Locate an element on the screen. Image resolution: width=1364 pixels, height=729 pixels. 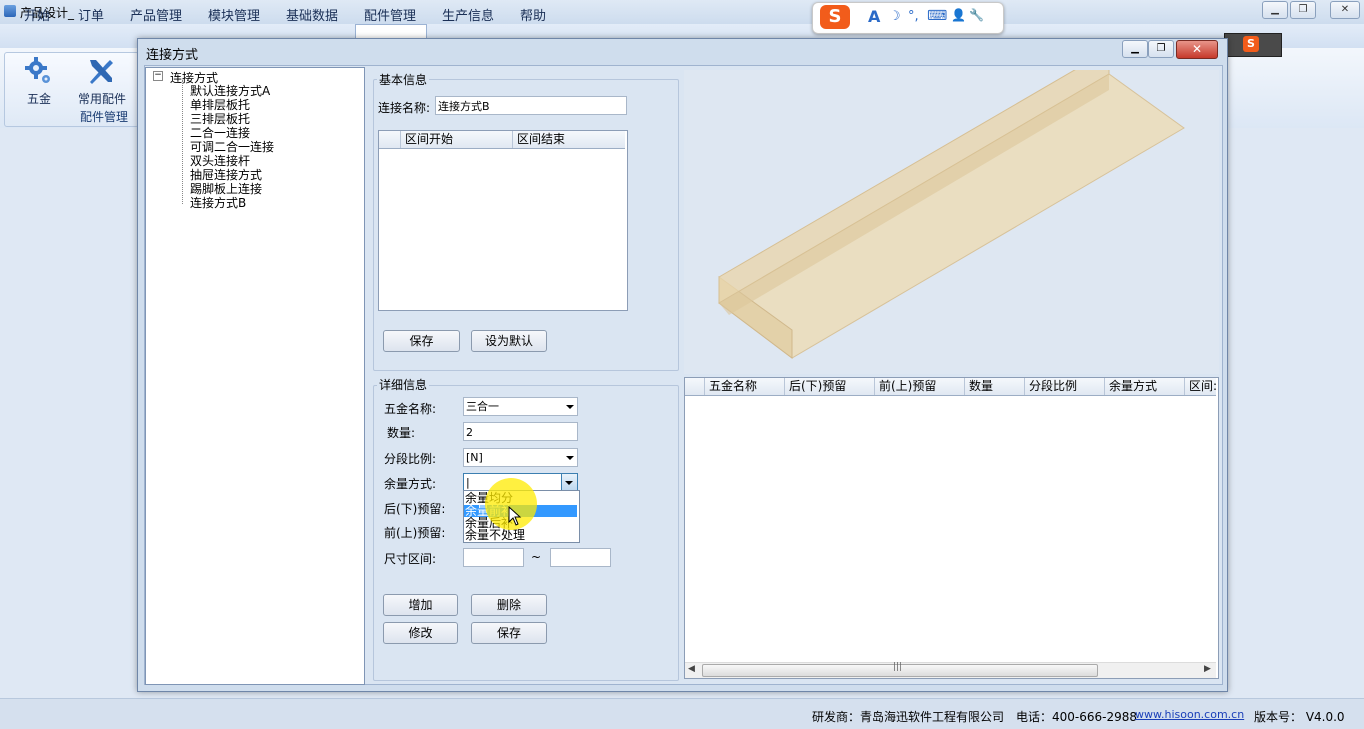
column-header-rear: 后(下)预留 is located at coordinates (830, 386).